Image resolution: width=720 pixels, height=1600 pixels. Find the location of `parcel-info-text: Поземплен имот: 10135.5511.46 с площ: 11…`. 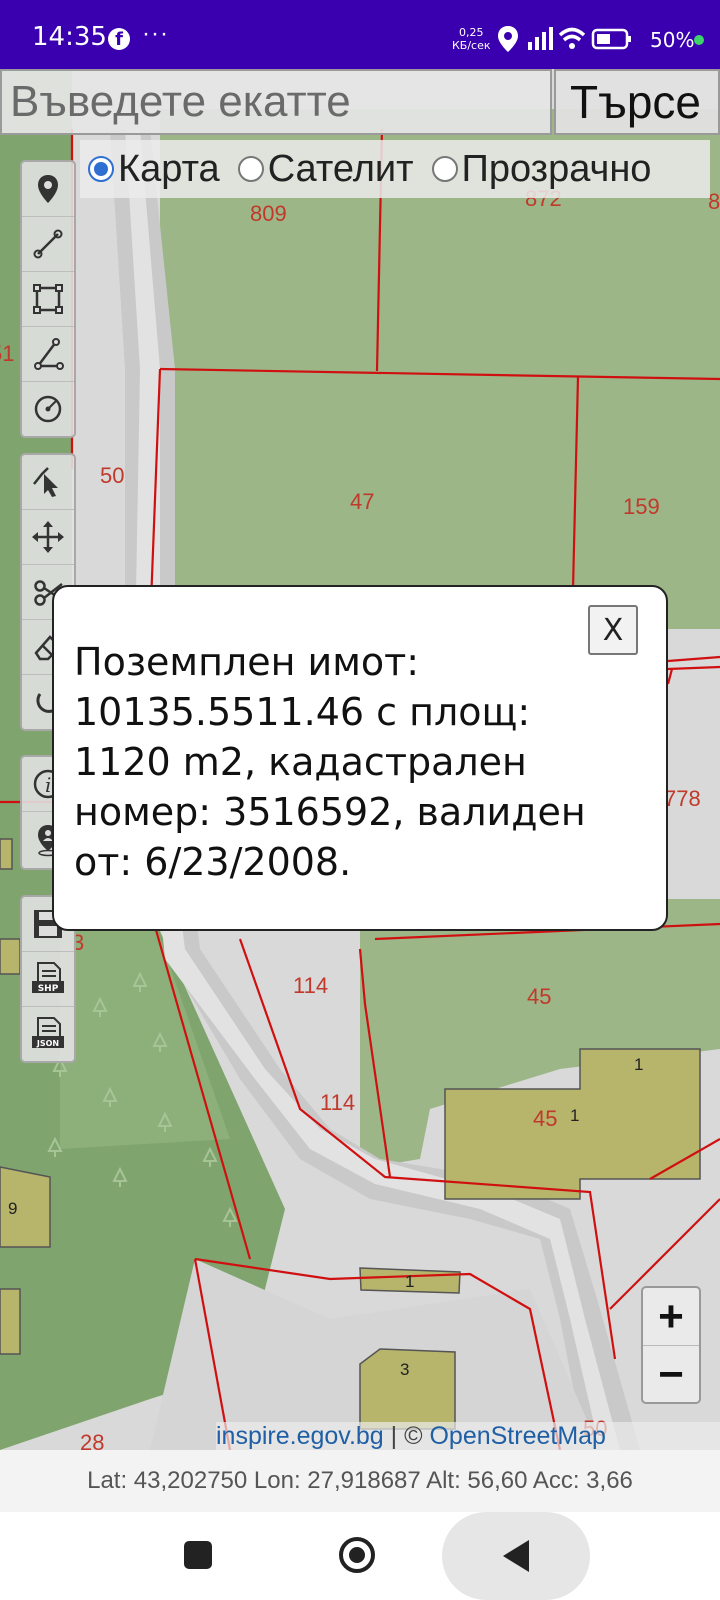

parcel-info-text: Поземплен имот: 10135.5511.46 с площ: 11… is located at coordinates (330, 762).